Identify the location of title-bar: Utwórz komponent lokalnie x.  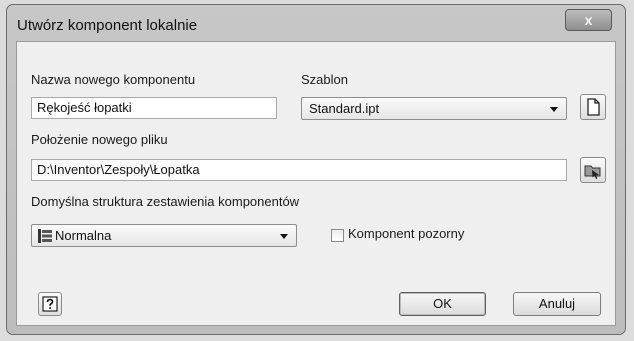
(316, 23).